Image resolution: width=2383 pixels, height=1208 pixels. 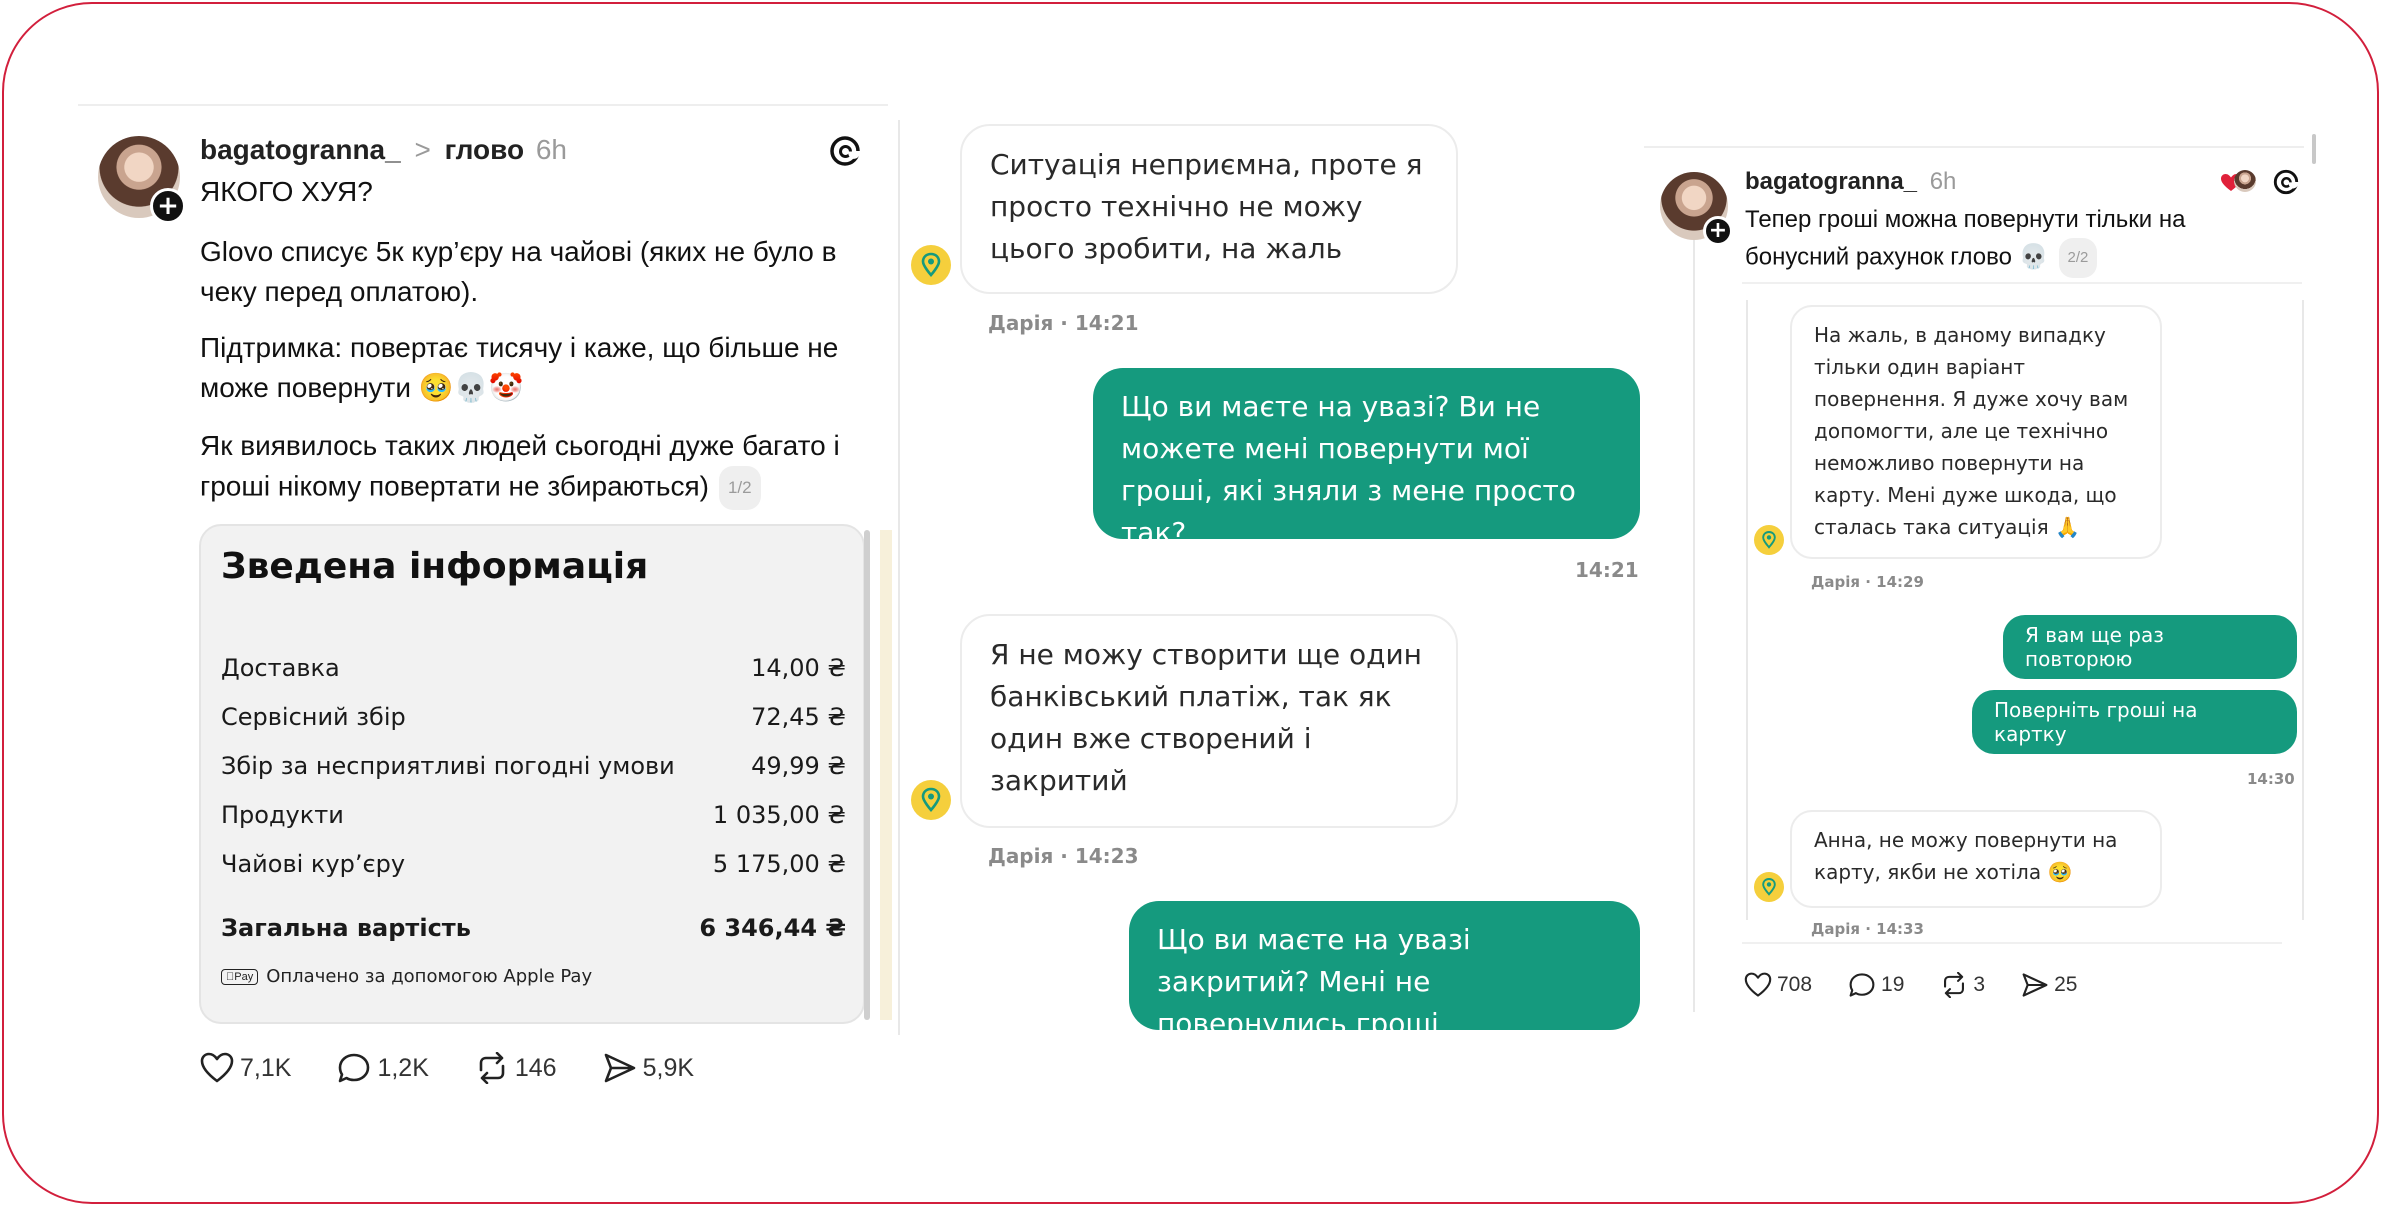 What do you see at coordinates (1893, 984) in the screenshot?
I see `reply-count: 19` at bounding box center [1893, 984].